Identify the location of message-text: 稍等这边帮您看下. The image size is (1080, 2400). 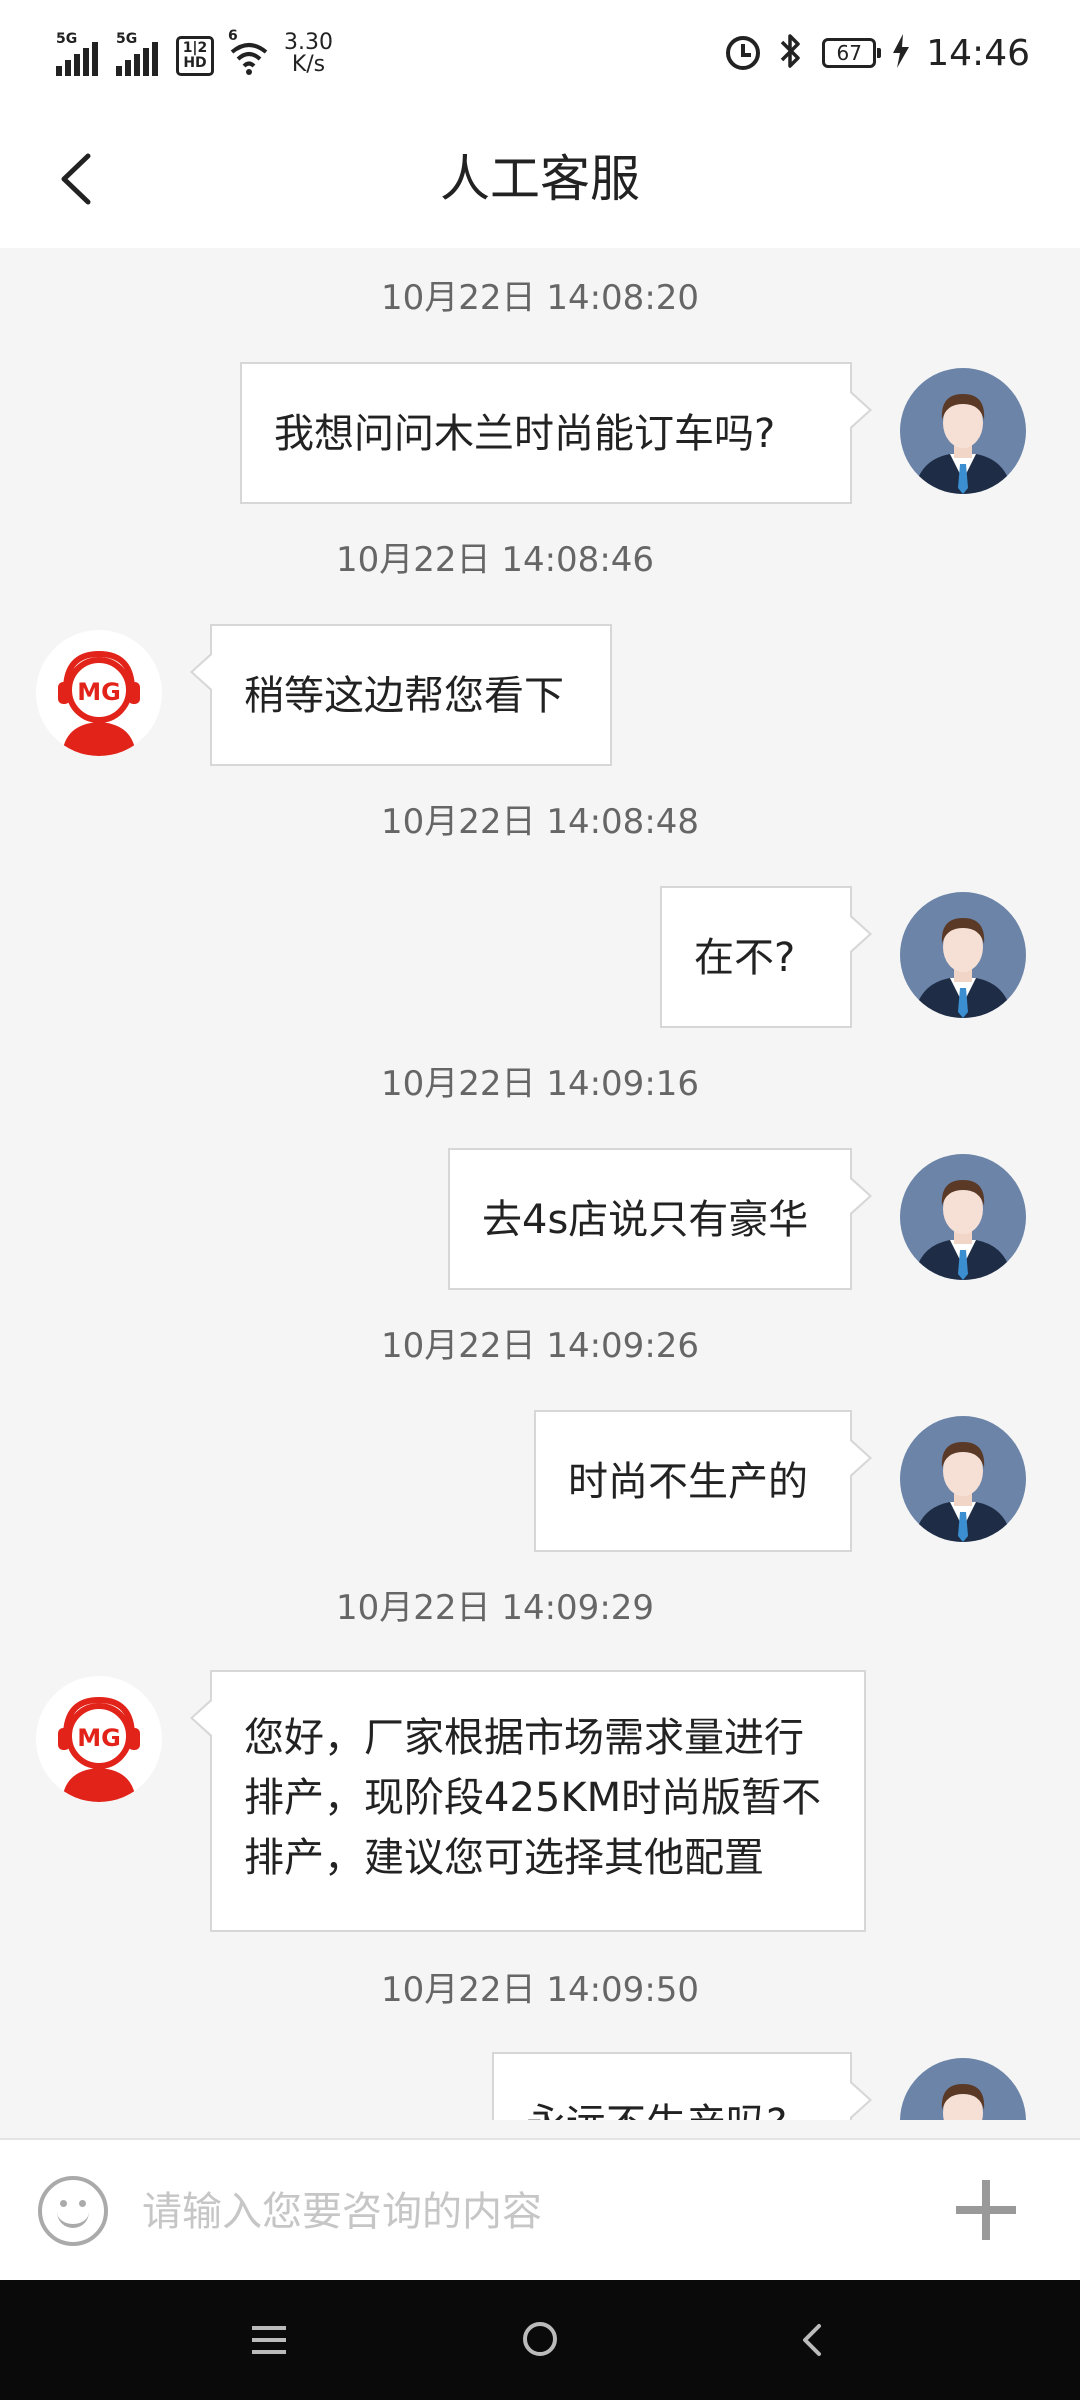
(404, 696).